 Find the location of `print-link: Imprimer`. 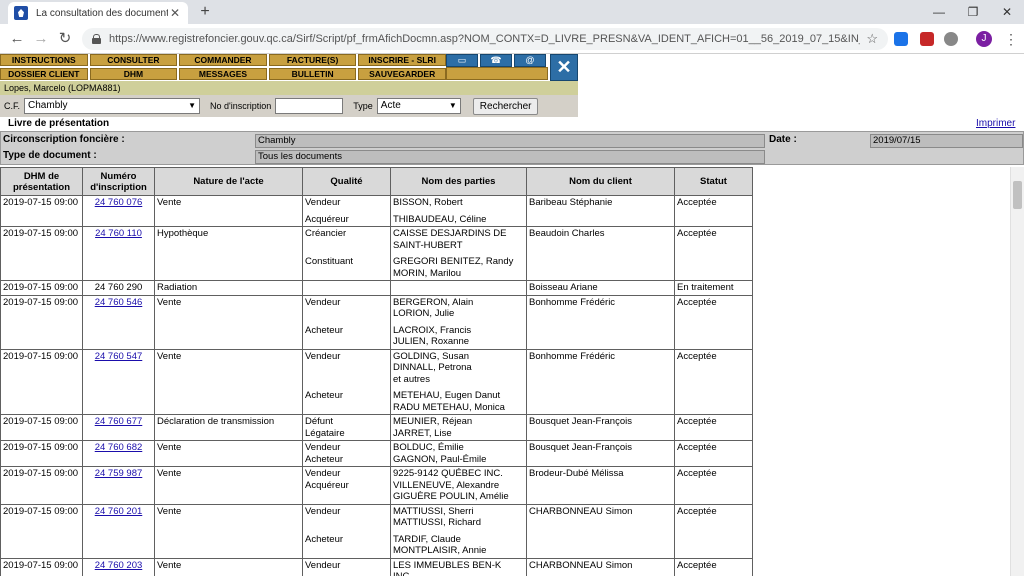

print-link: Imprimer is located at coordinates (995, 123).